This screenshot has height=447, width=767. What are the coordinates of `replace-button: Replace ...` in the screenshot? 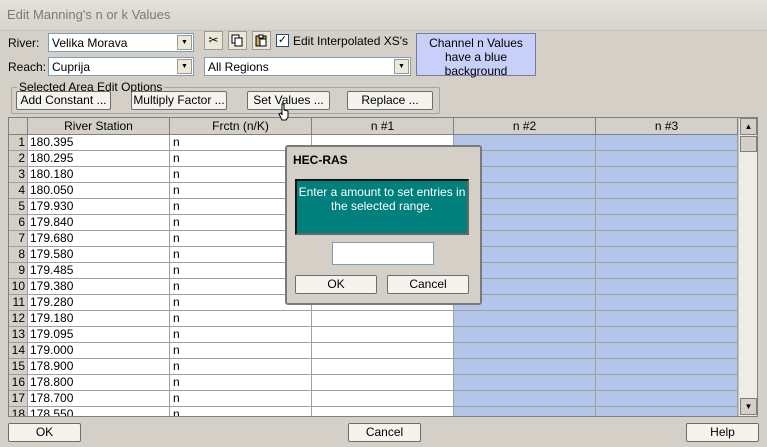 It's located at (390, 100).